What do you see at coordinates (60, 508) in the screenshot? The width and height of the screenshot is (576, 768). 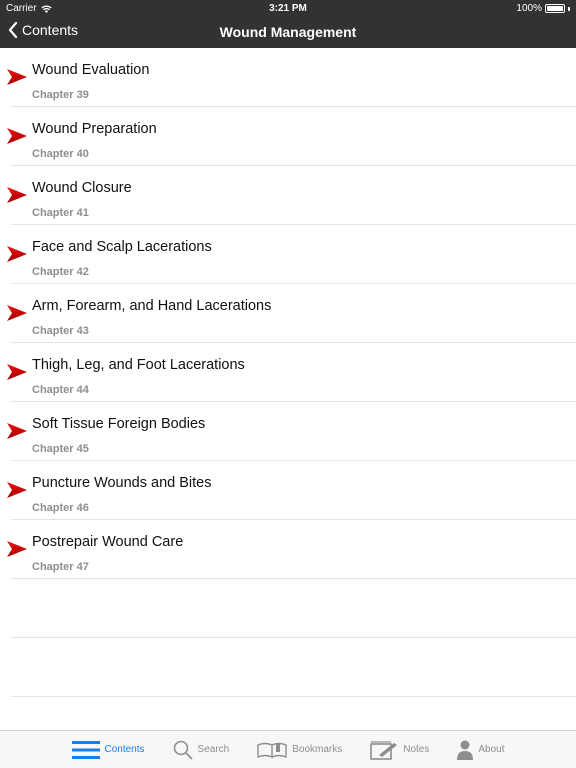 I see `chapter-number: Chapter 46` at bounding box center [60, 508].